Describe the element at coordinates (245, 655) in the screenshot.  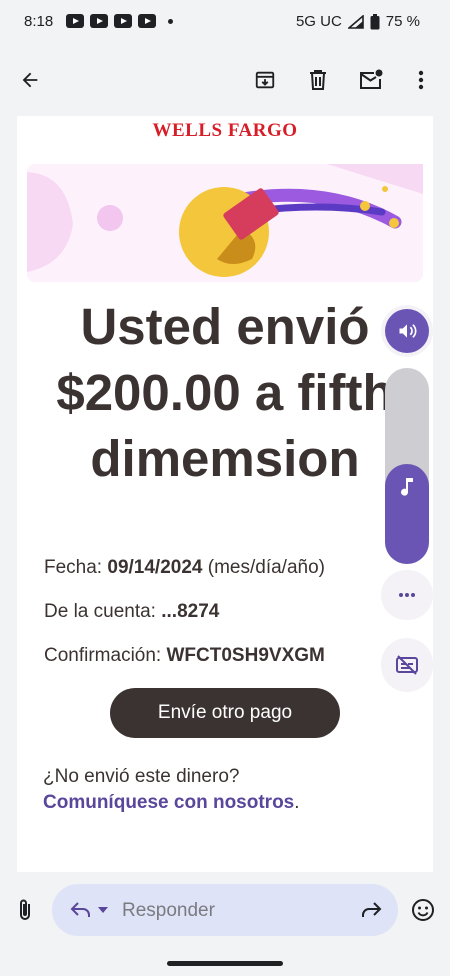
I see `confirmation-value: WFCT0SH9VXGM` at that location.